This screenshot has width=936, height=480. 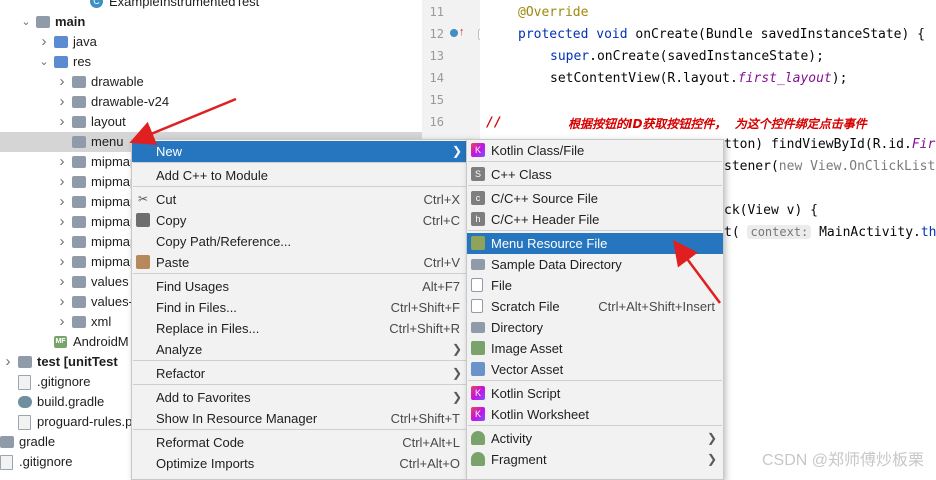 What do you see at coordinates (300, 199) in the screenshot?
I see `menu-item-cut: ✂ Cut Ctrl+X` at bounding box center [300, 199].